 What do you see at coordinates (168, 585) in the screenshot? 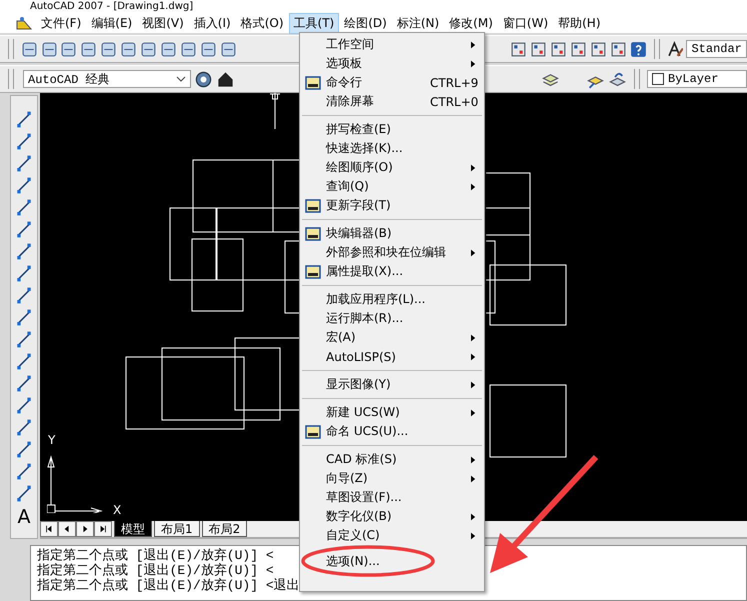
I see `command-line-text: 指定第二个点或 [退出(E)/放弃(U)] <退出` at bounding box center [168, 585].